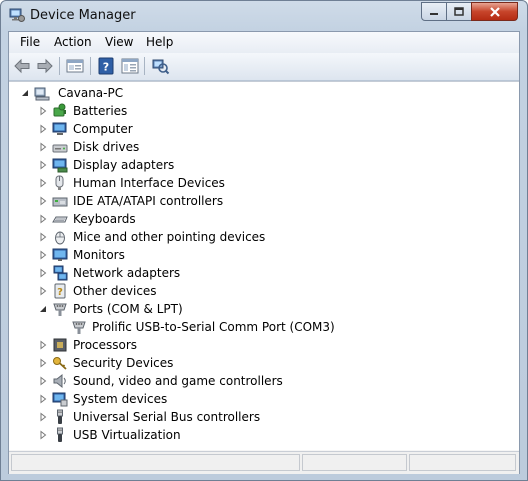 The height and width of the screenshot is (481, 528). I want to click on tree-device-node: Prolific USB-to-Serial Comm Port (COM3), so click(203, 327).